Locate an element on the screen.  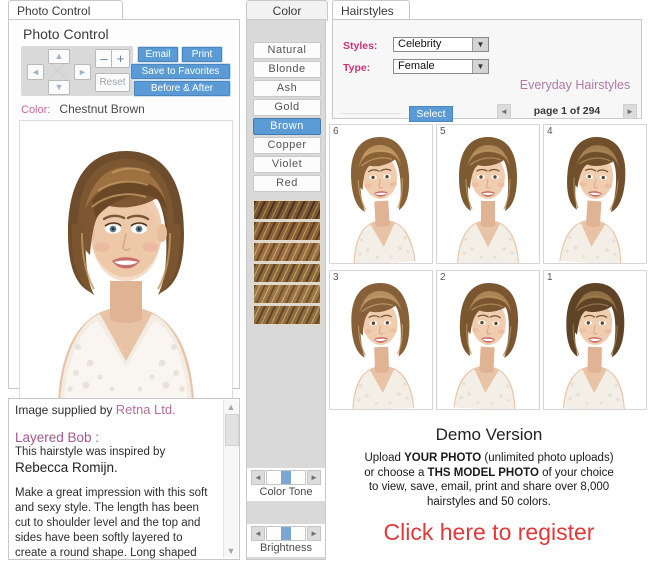
print-button: Print is located at coordinates (202, 54).